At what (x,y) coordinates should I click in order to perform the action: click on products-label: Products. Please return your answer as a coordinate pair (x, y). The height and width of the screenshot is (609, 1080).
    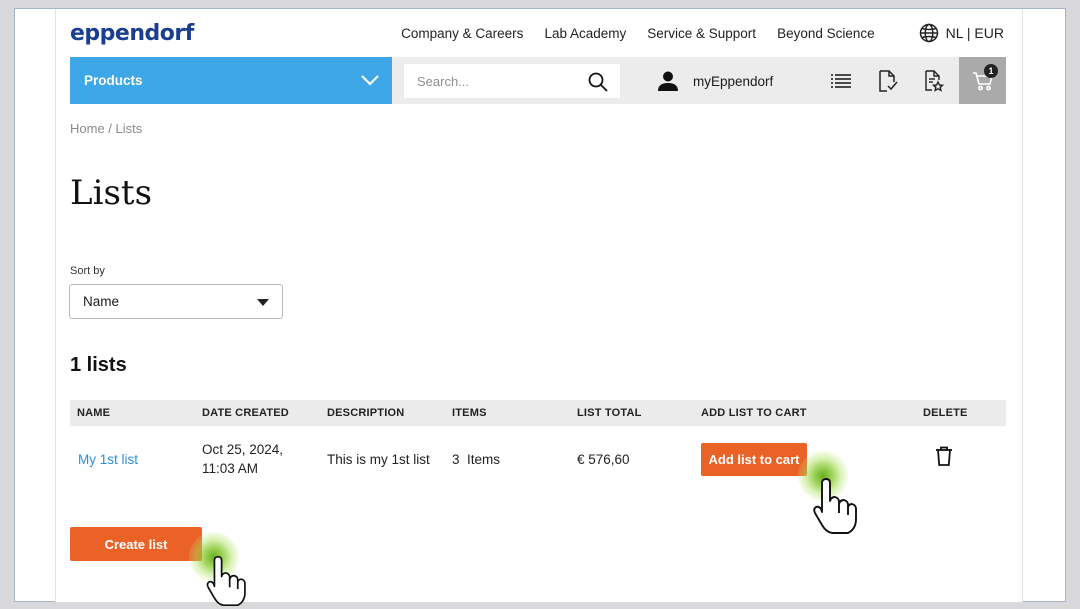
    Looking at the image, I should click on (113, 80).